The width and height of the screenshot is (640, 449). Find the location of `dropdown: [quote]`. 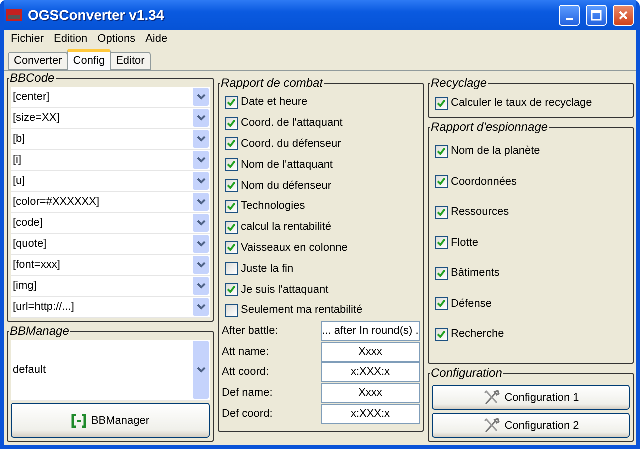

dropdown: [quote] is located at coordinates (110, 244).